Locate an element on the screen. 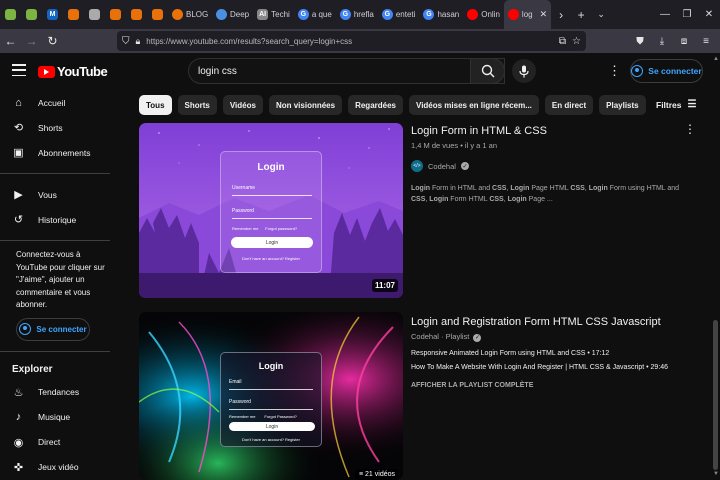 The width and height of the screenshot is (720, 480). filter-chip: Regardées is located at coordinates (375, 105).